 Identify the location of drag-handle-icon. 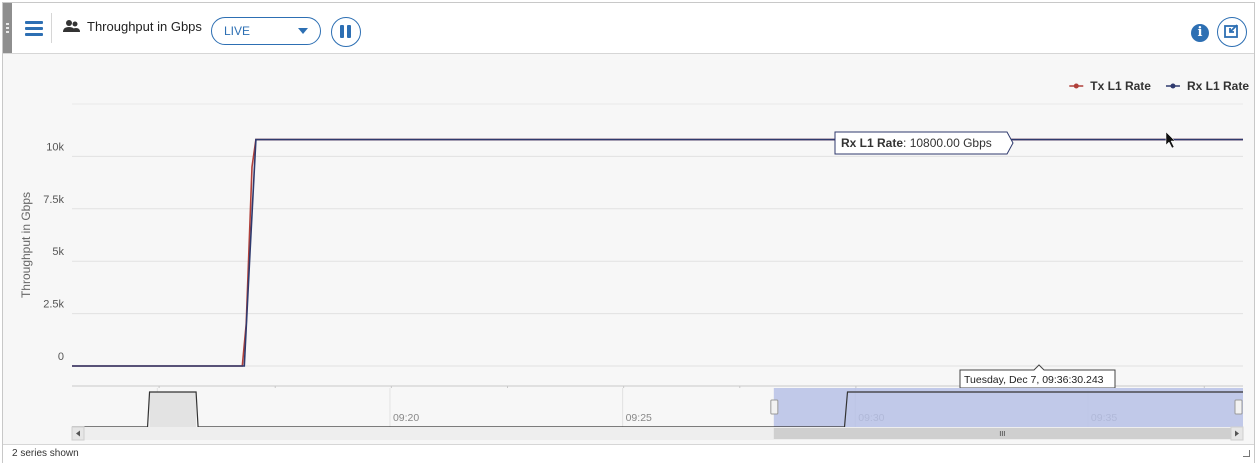
(7, 28).